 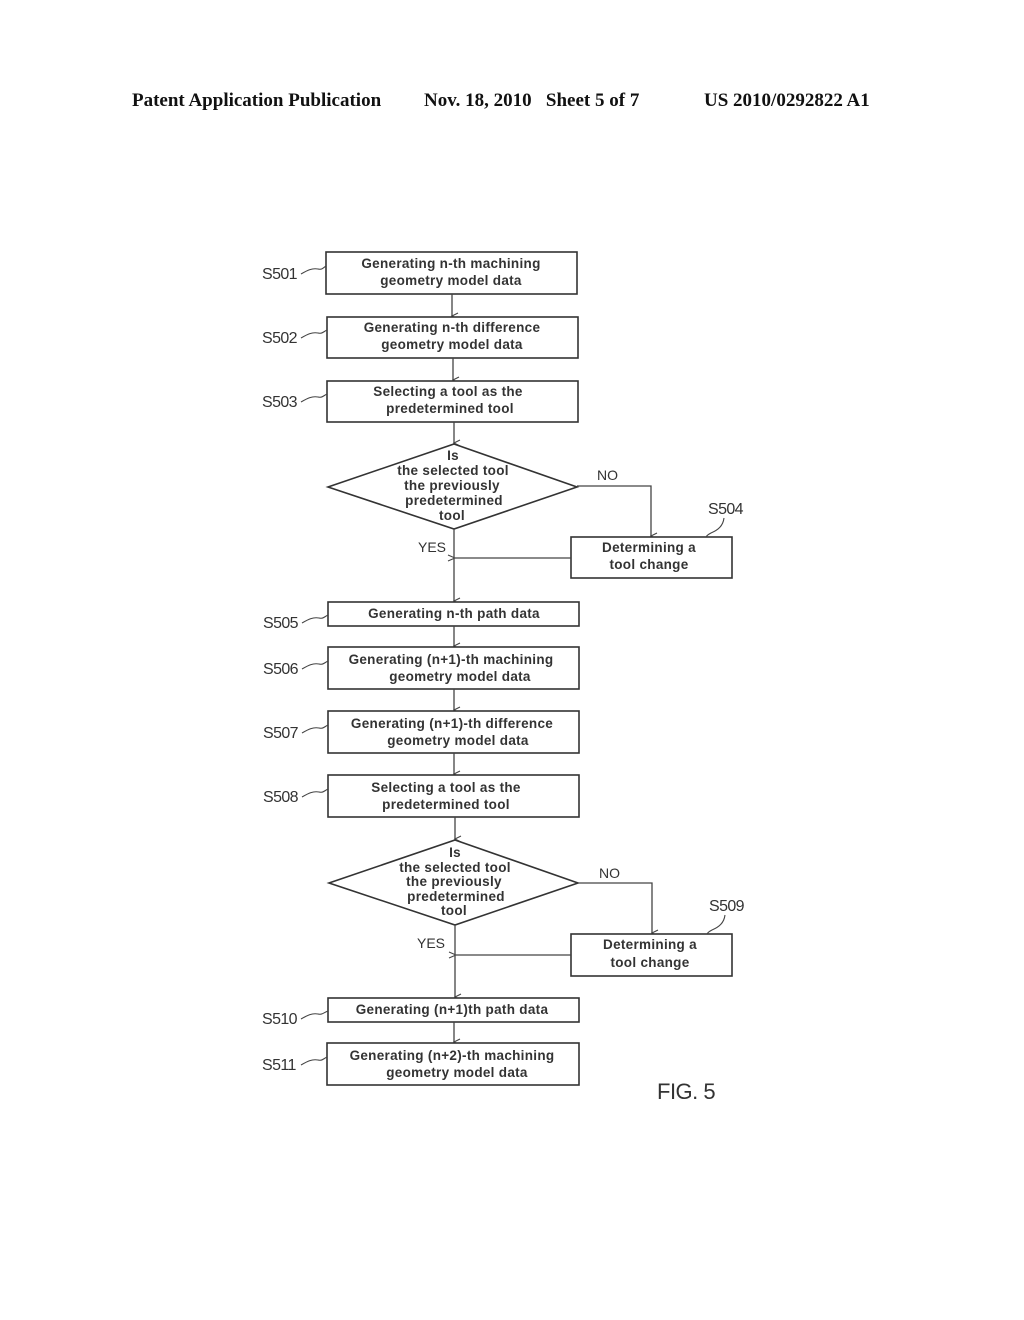 What do you see at coordinates (281, 797) in the screenshot?
I see `step-label: S508` at bounding box center [281, 797].